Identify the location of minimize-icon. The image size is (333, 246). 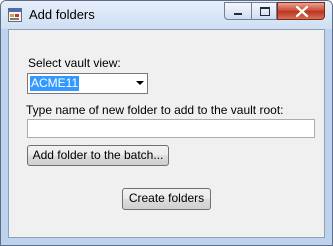
(238, 14).